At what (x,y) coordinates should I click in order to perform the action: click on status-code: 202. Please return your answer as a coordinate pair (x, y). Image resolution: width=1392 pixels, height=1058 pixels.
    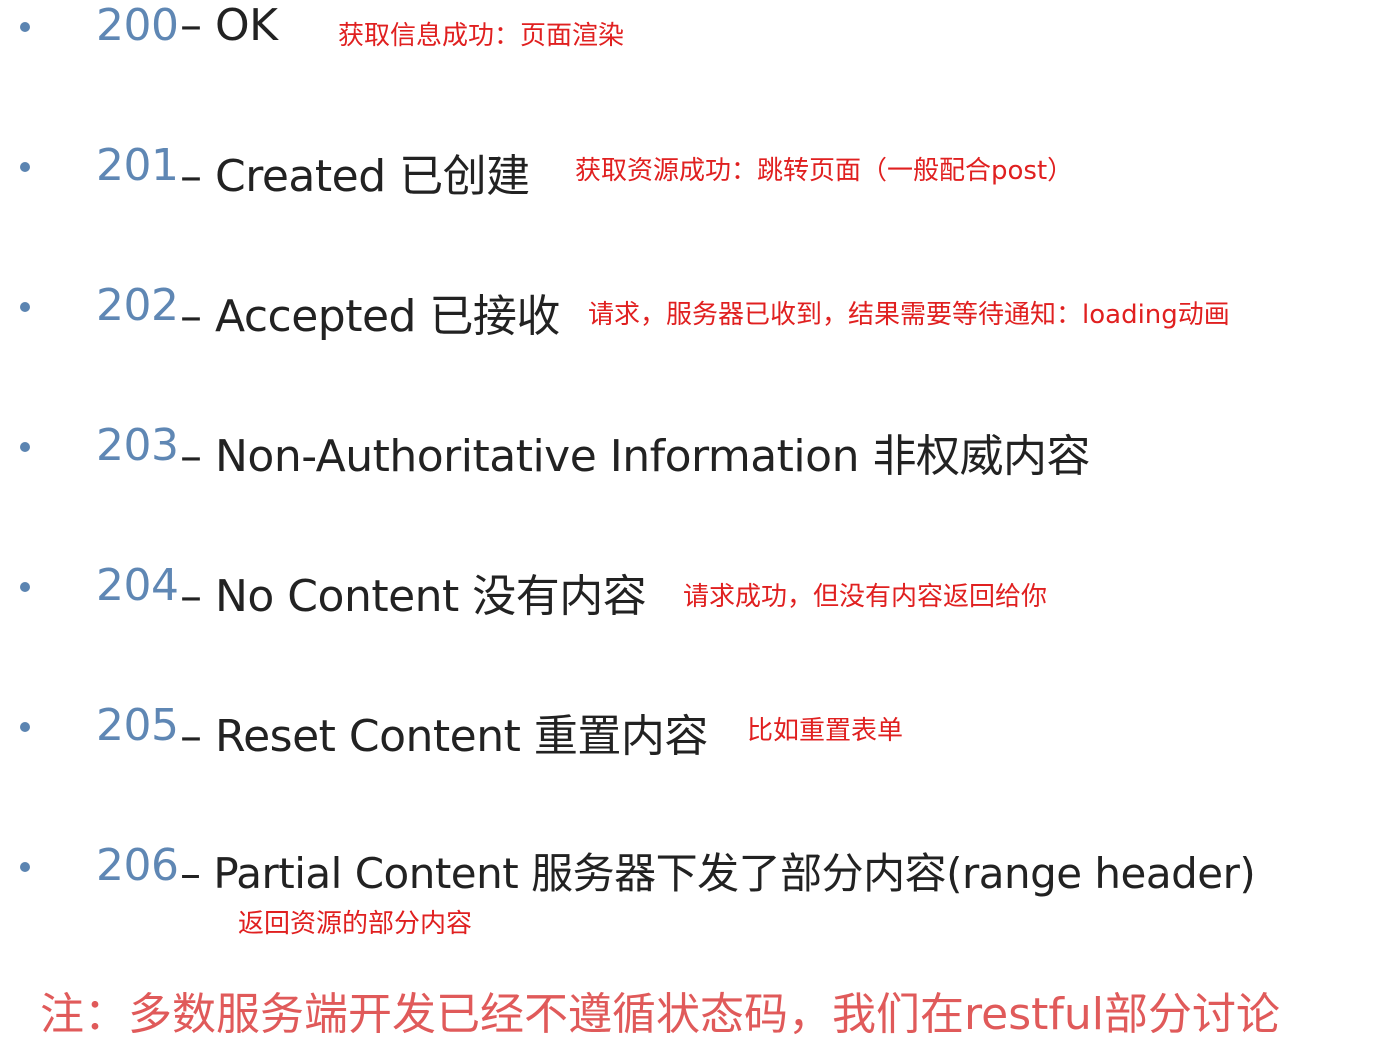
    Looking at the image, I should click on (137, 305).